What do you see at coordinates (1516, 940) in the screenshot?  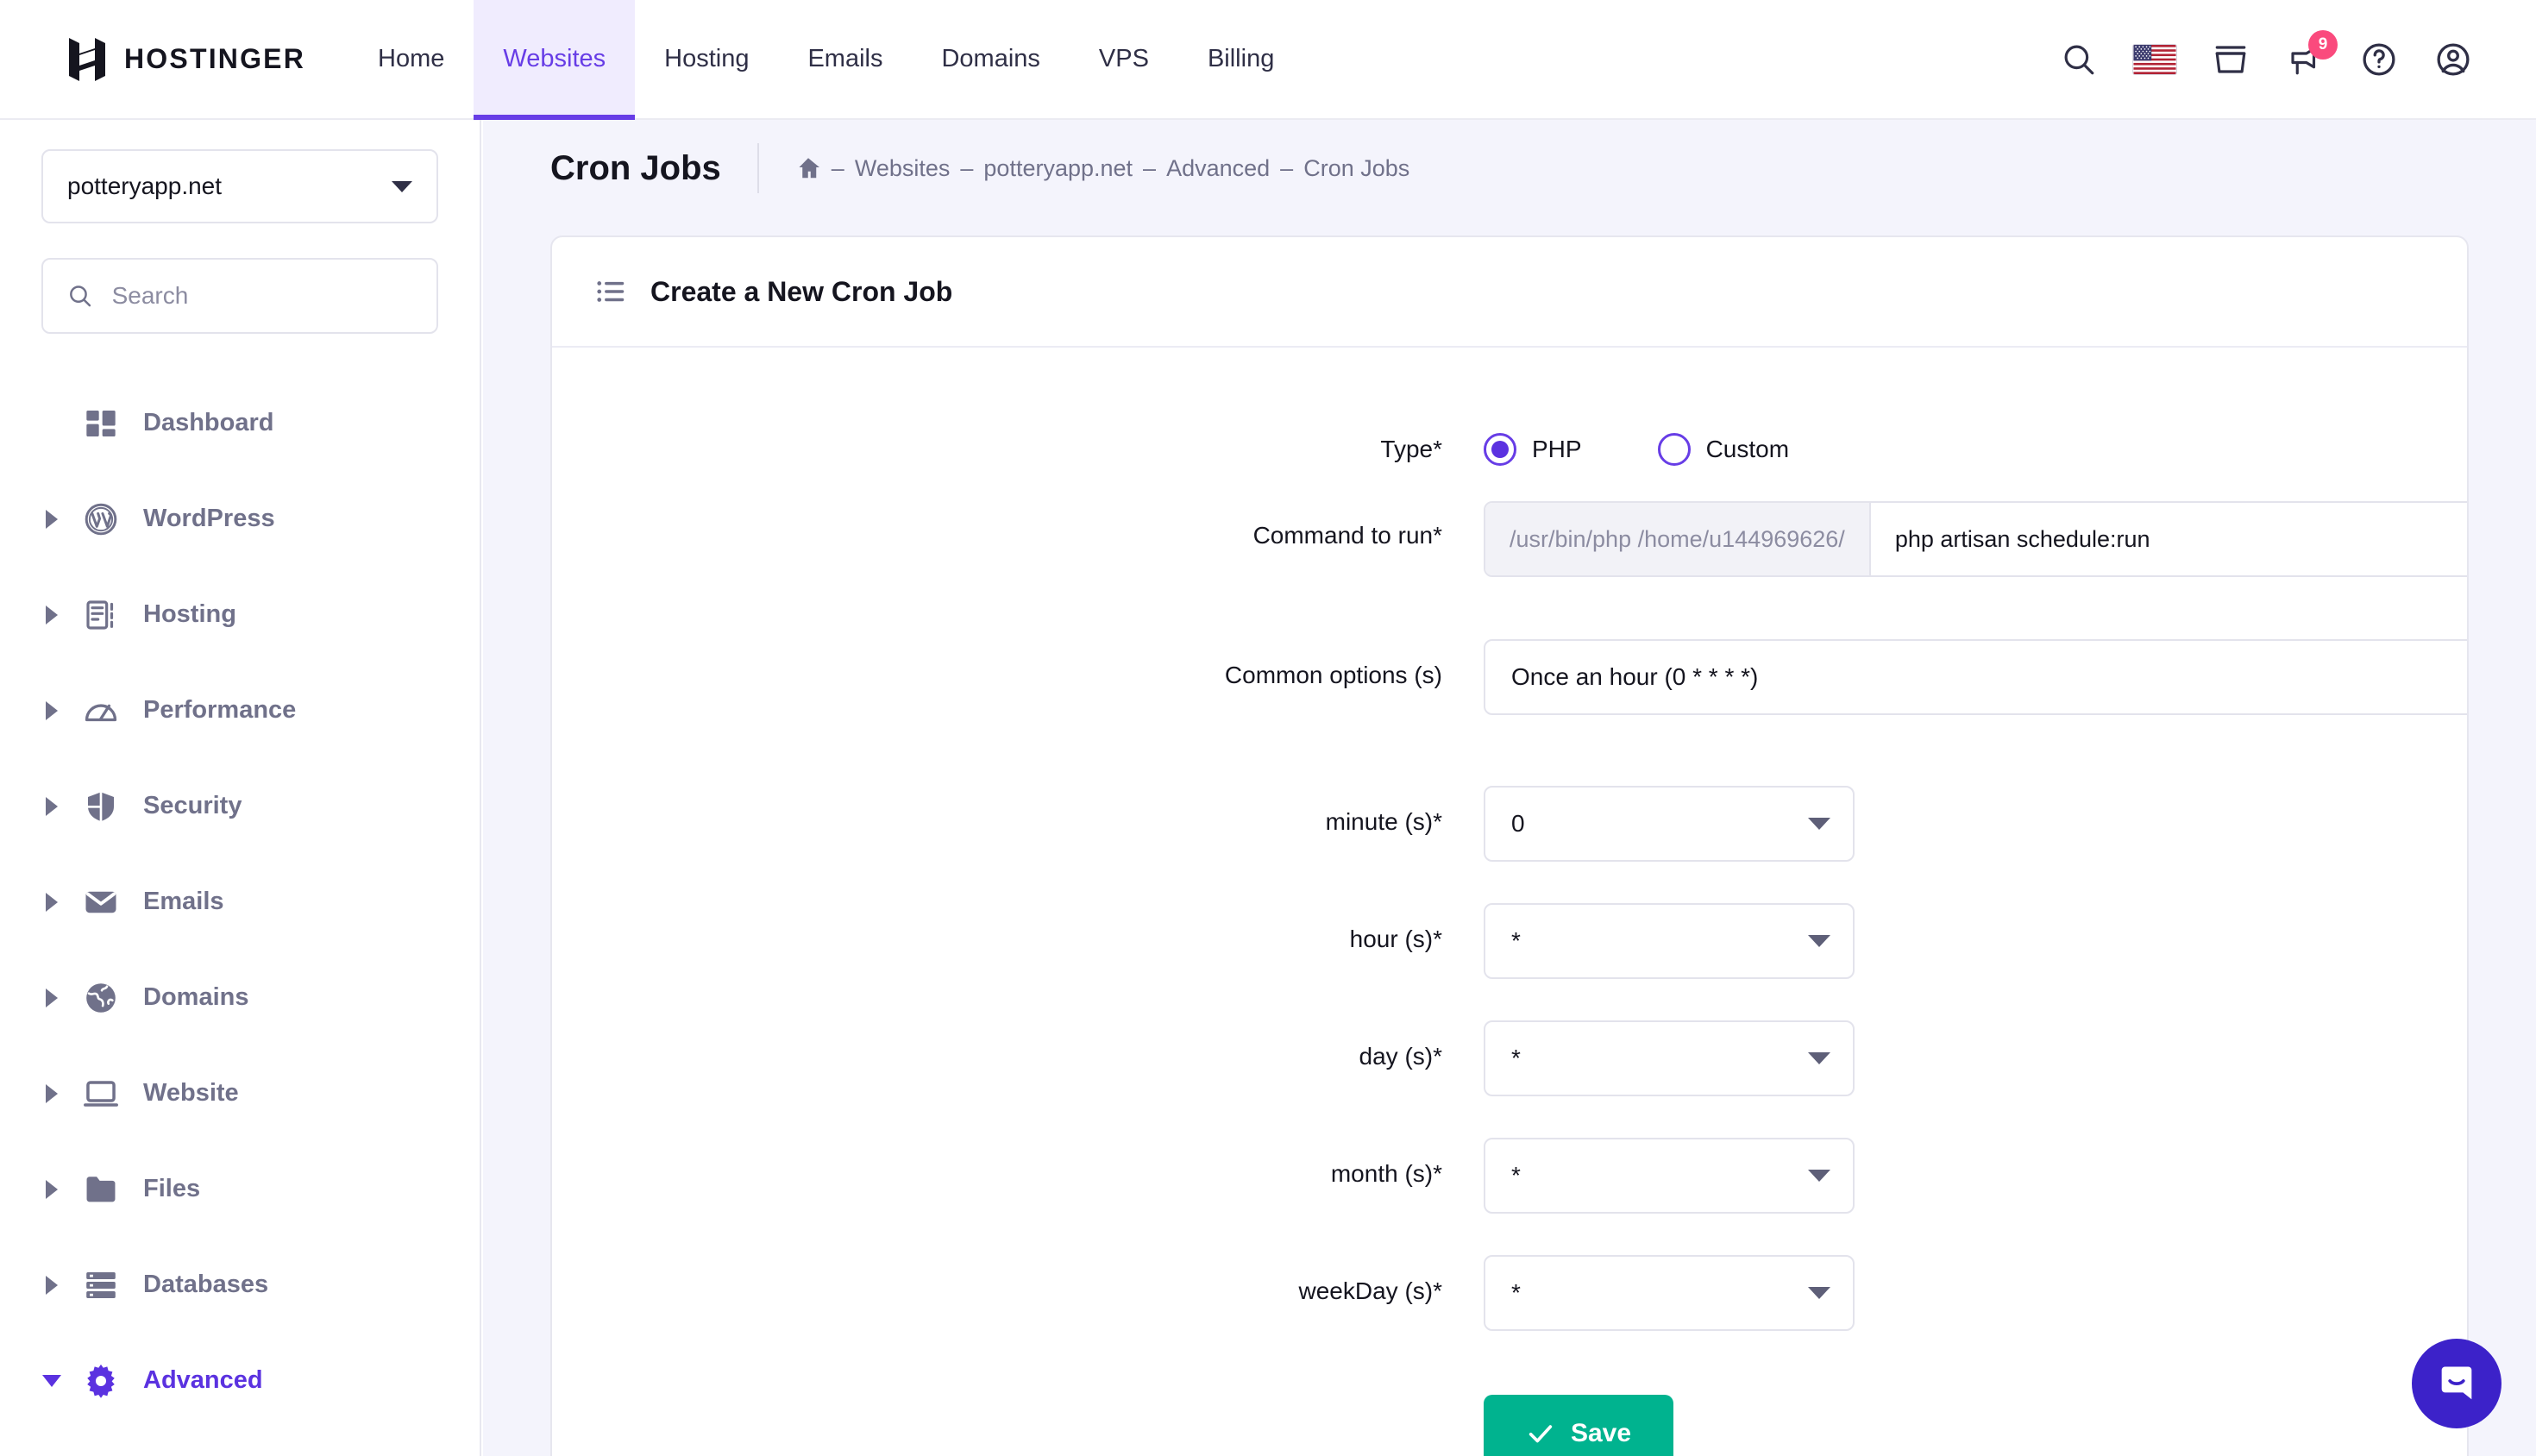 I see `hour-value: *` at bounding box center [1516, 940].